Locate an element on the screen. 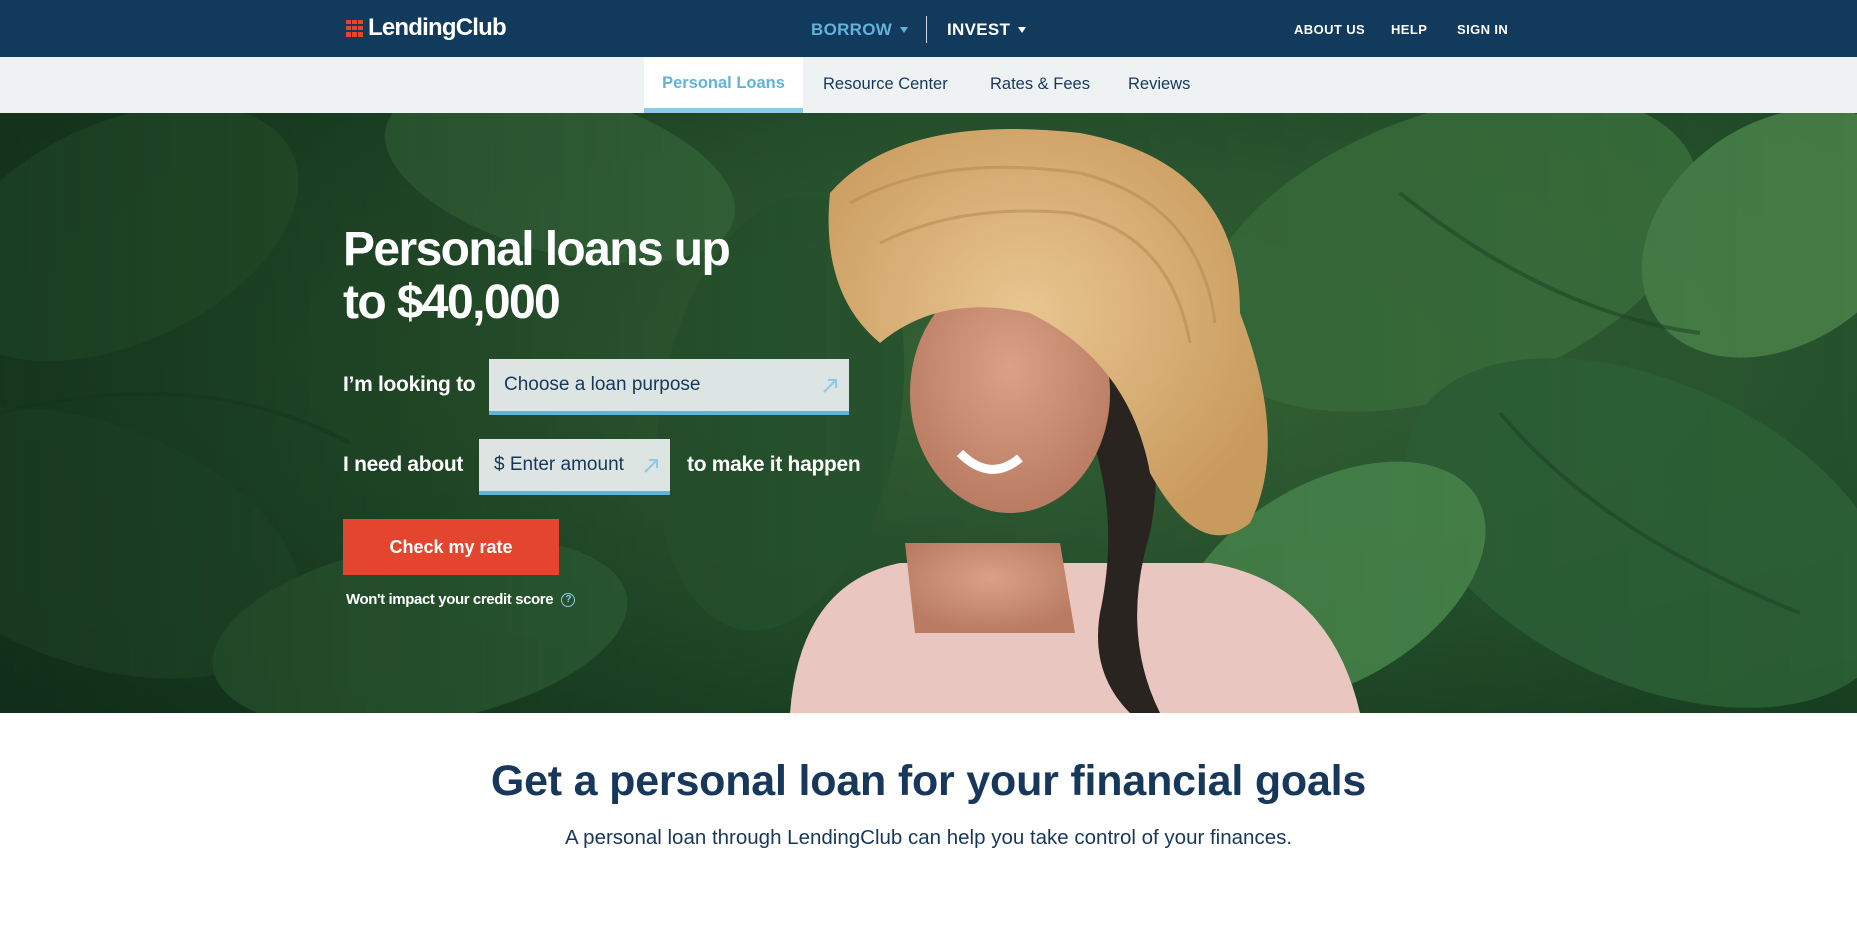 The image size is (1857, 938). hero-heading-line2: to $40,000 is located at coordinates (452, 302).